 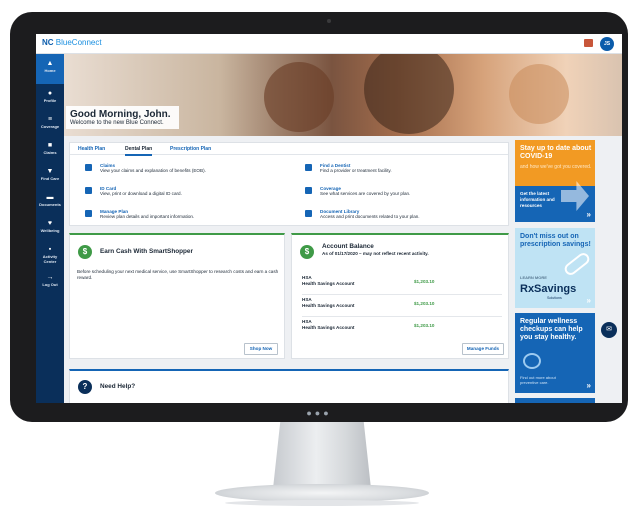 I want to click on logo-brand: BlueConnect, so click(x=78, y=42).